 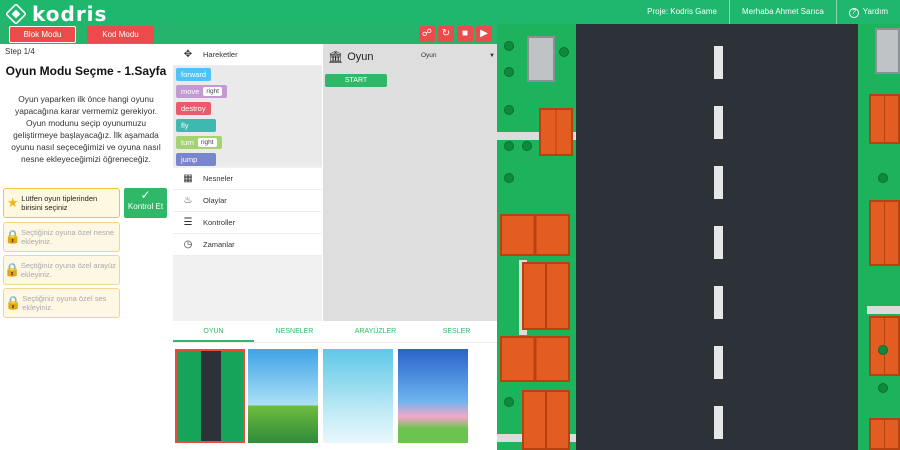 What do you see at coordinates (68, 270) in the screenshot?
I see `task-label: Seçtiğiniz oyuna özel arayüz ekleyiniz.` at bounding box center [68, 270].